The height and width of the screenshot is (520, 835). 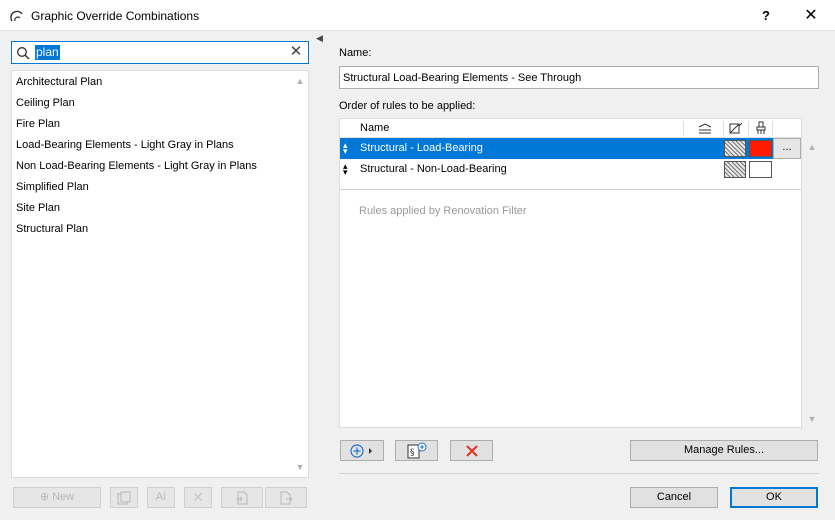 I want to click on add-rule-button, so click(x=362, y=450).